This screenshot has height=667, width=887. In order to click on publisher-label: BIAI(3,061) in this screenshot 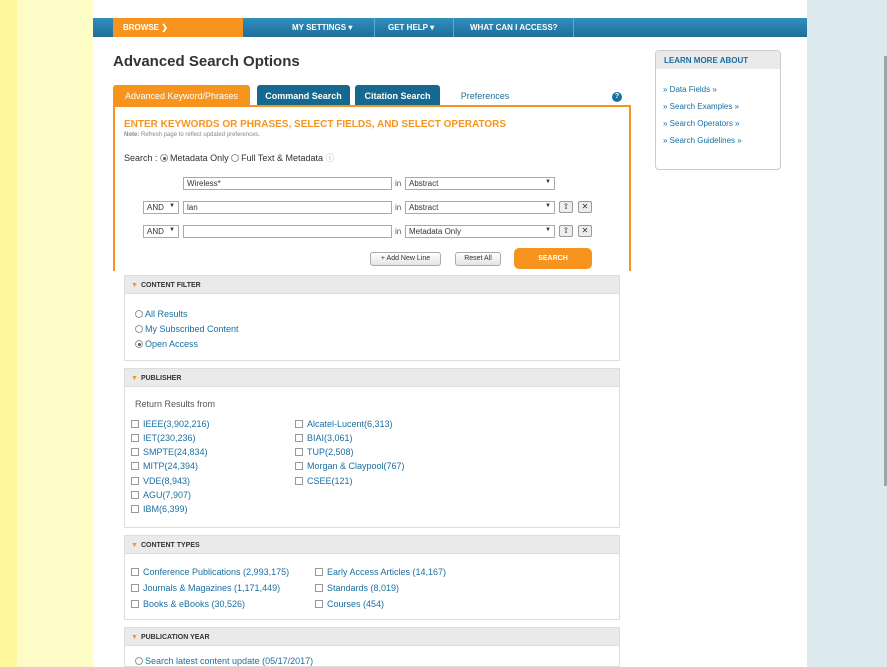, I will do `click(330, 438)`.